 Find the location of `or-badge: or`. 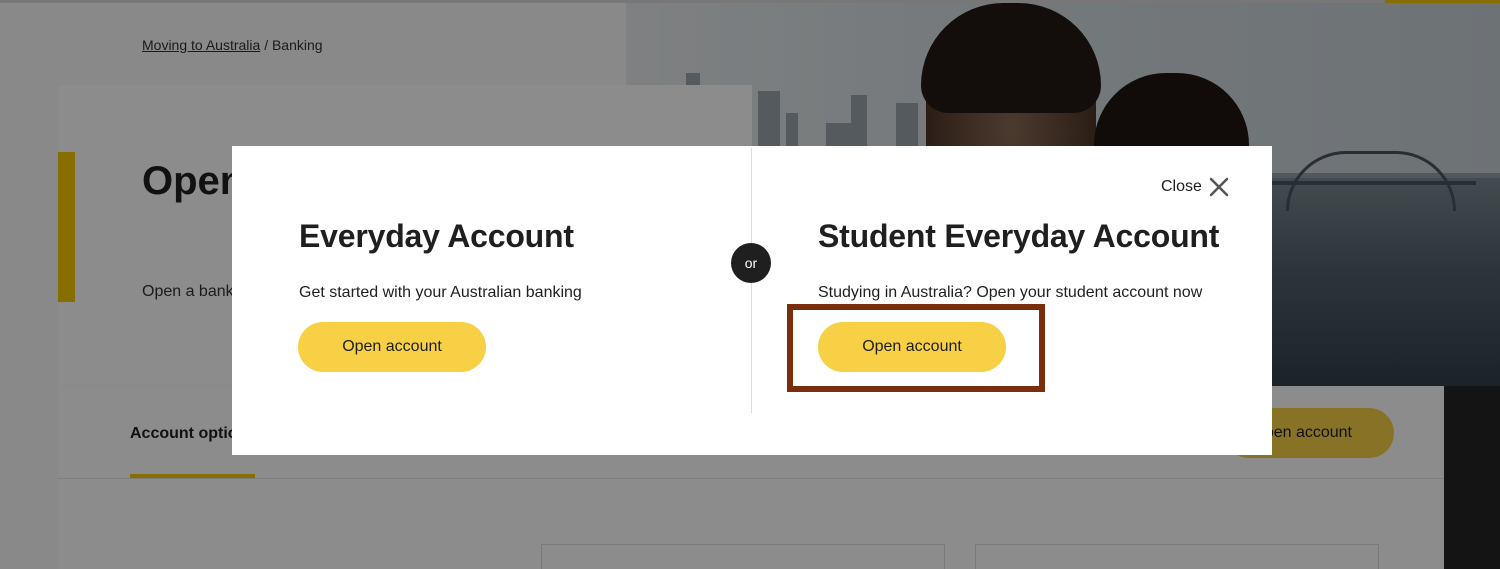

or-badge: or is located at coordinates (751, 263).